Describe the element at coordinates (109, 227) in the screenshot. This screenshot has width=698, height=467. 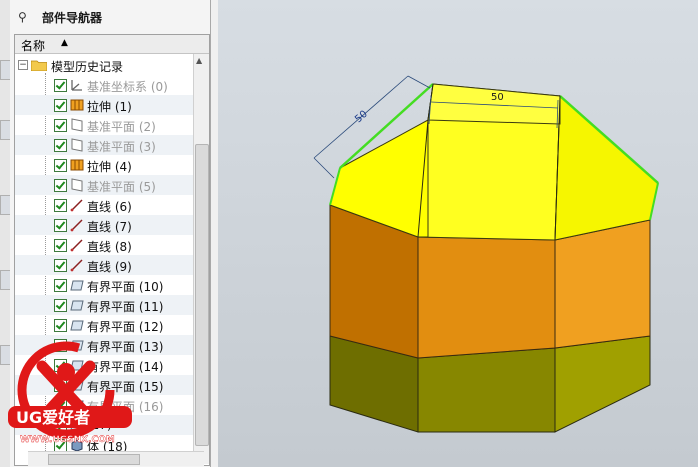
I see `tree-item-label: 直线 (7)` at that location.